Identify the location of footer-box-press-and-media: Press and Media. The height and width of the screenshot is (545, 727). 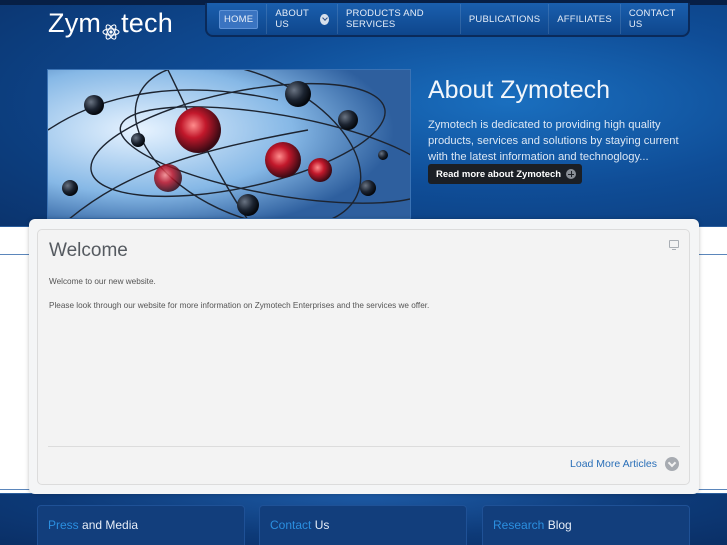
(141, 525).